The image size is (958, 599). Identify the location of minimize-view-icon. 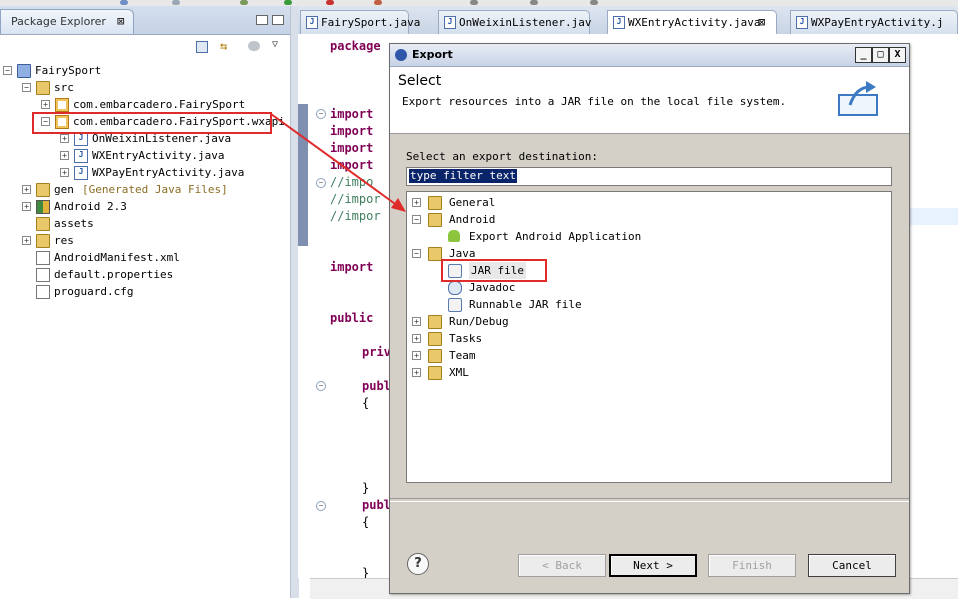
(262, 20).